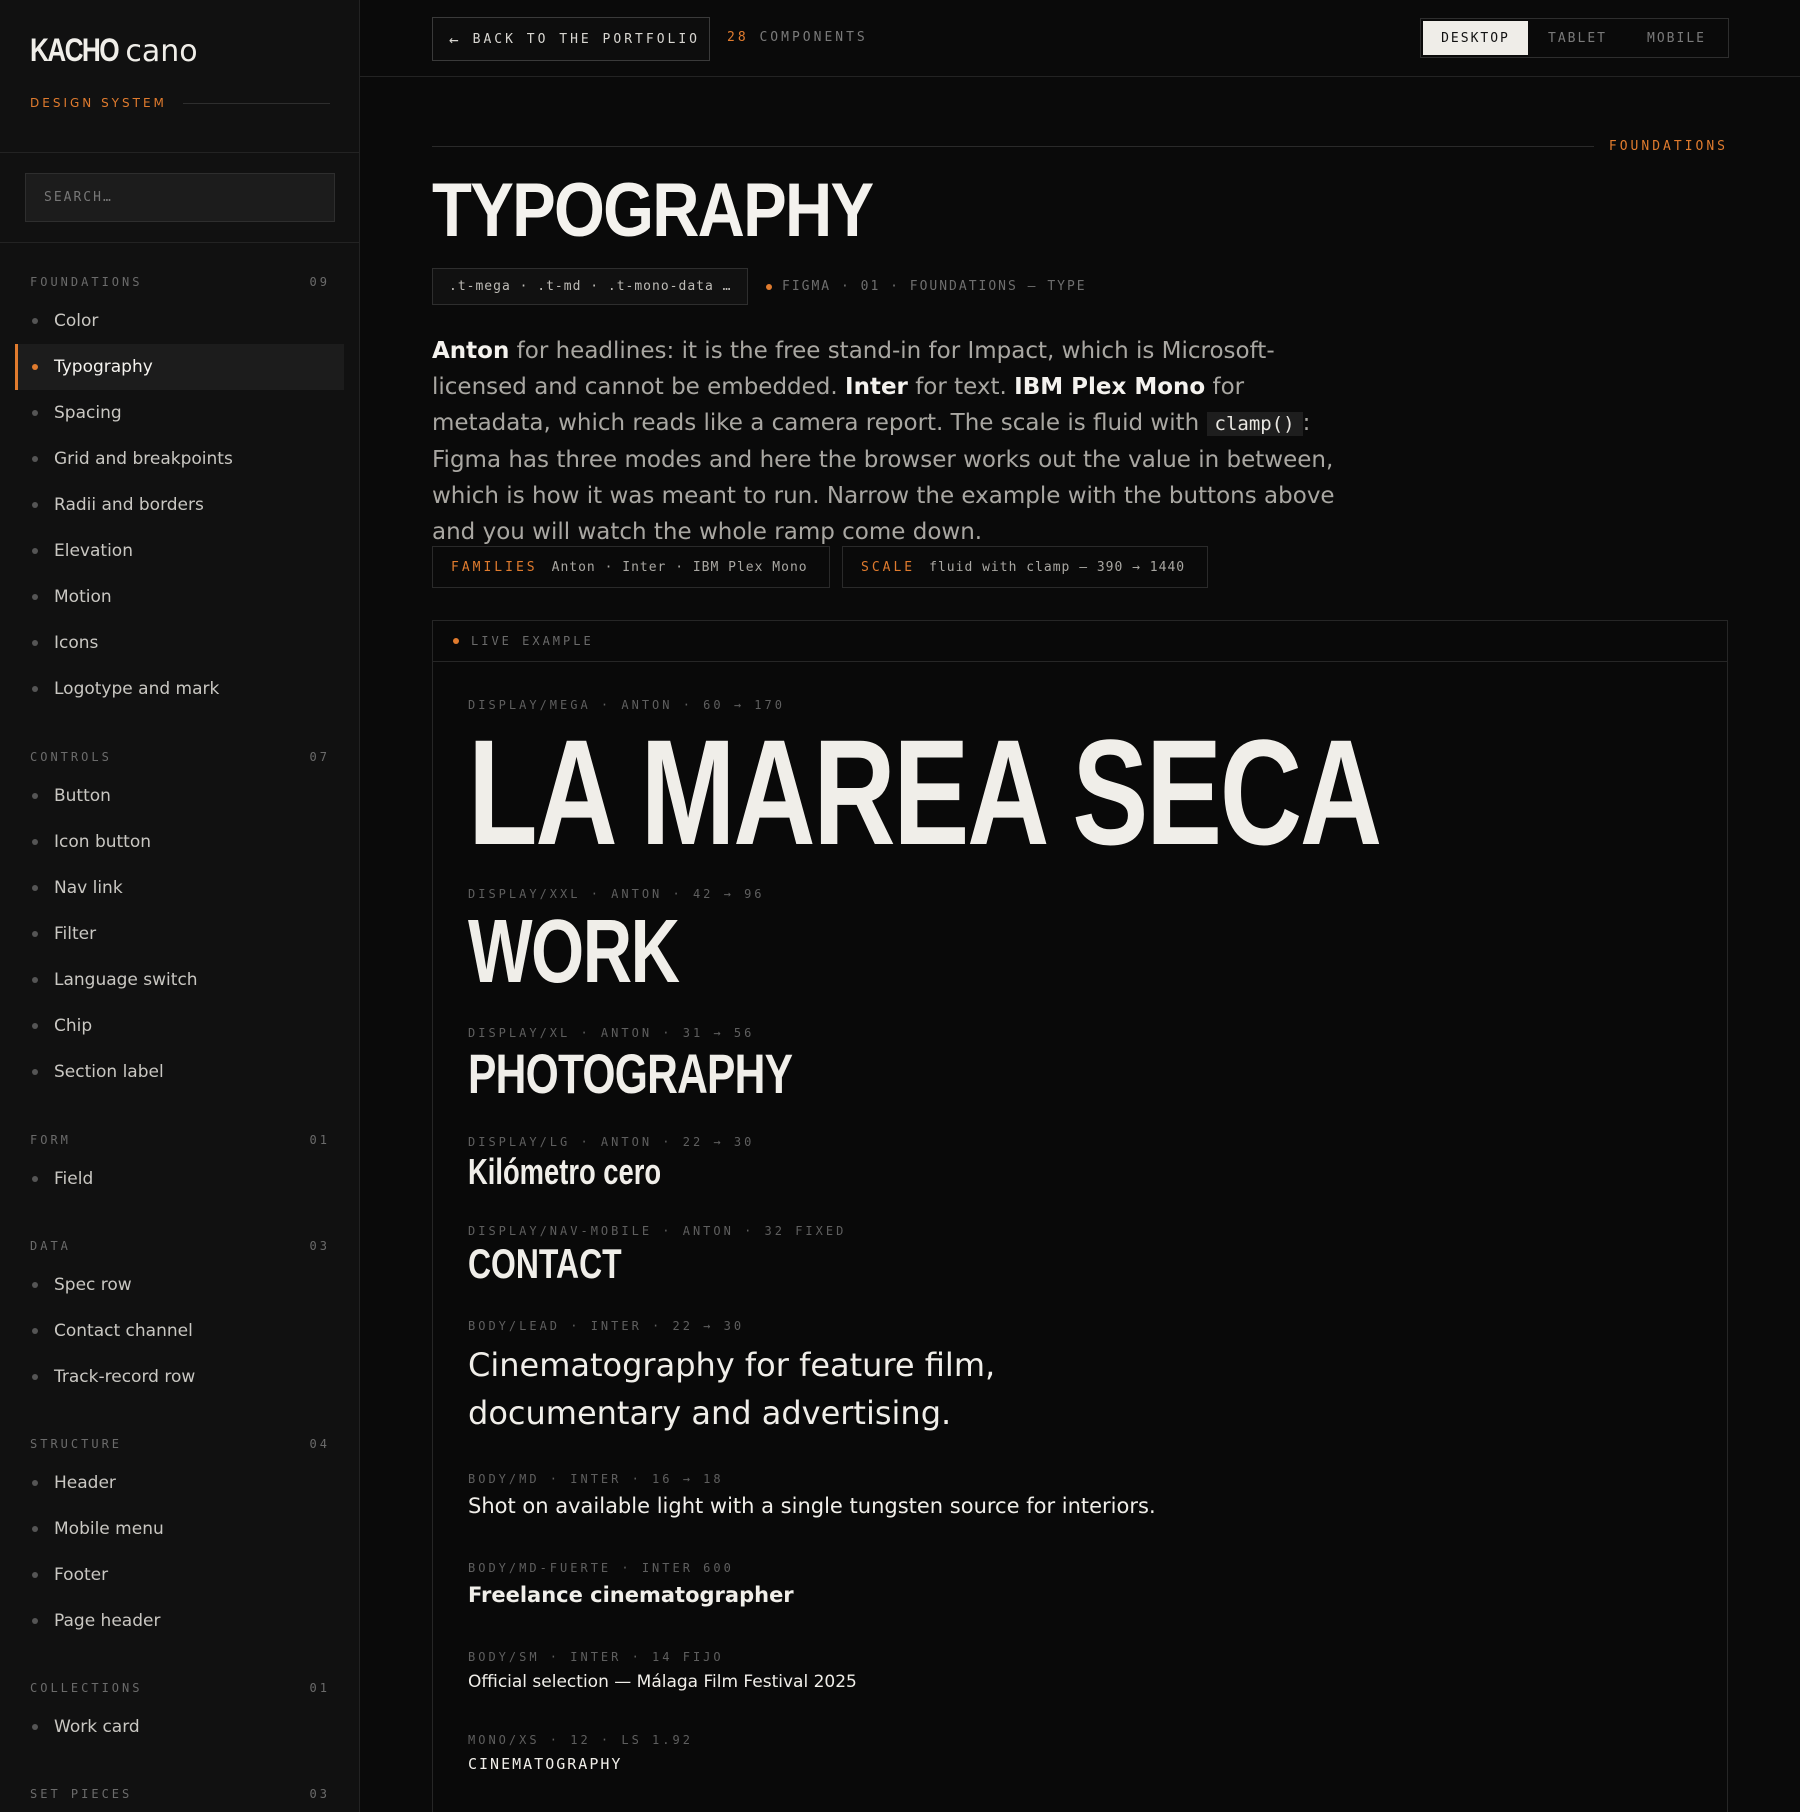 This screenshot has height=1812, width=1800. I want to click on live-example-label: LIVE EXAMPLE, so click(532, 641).